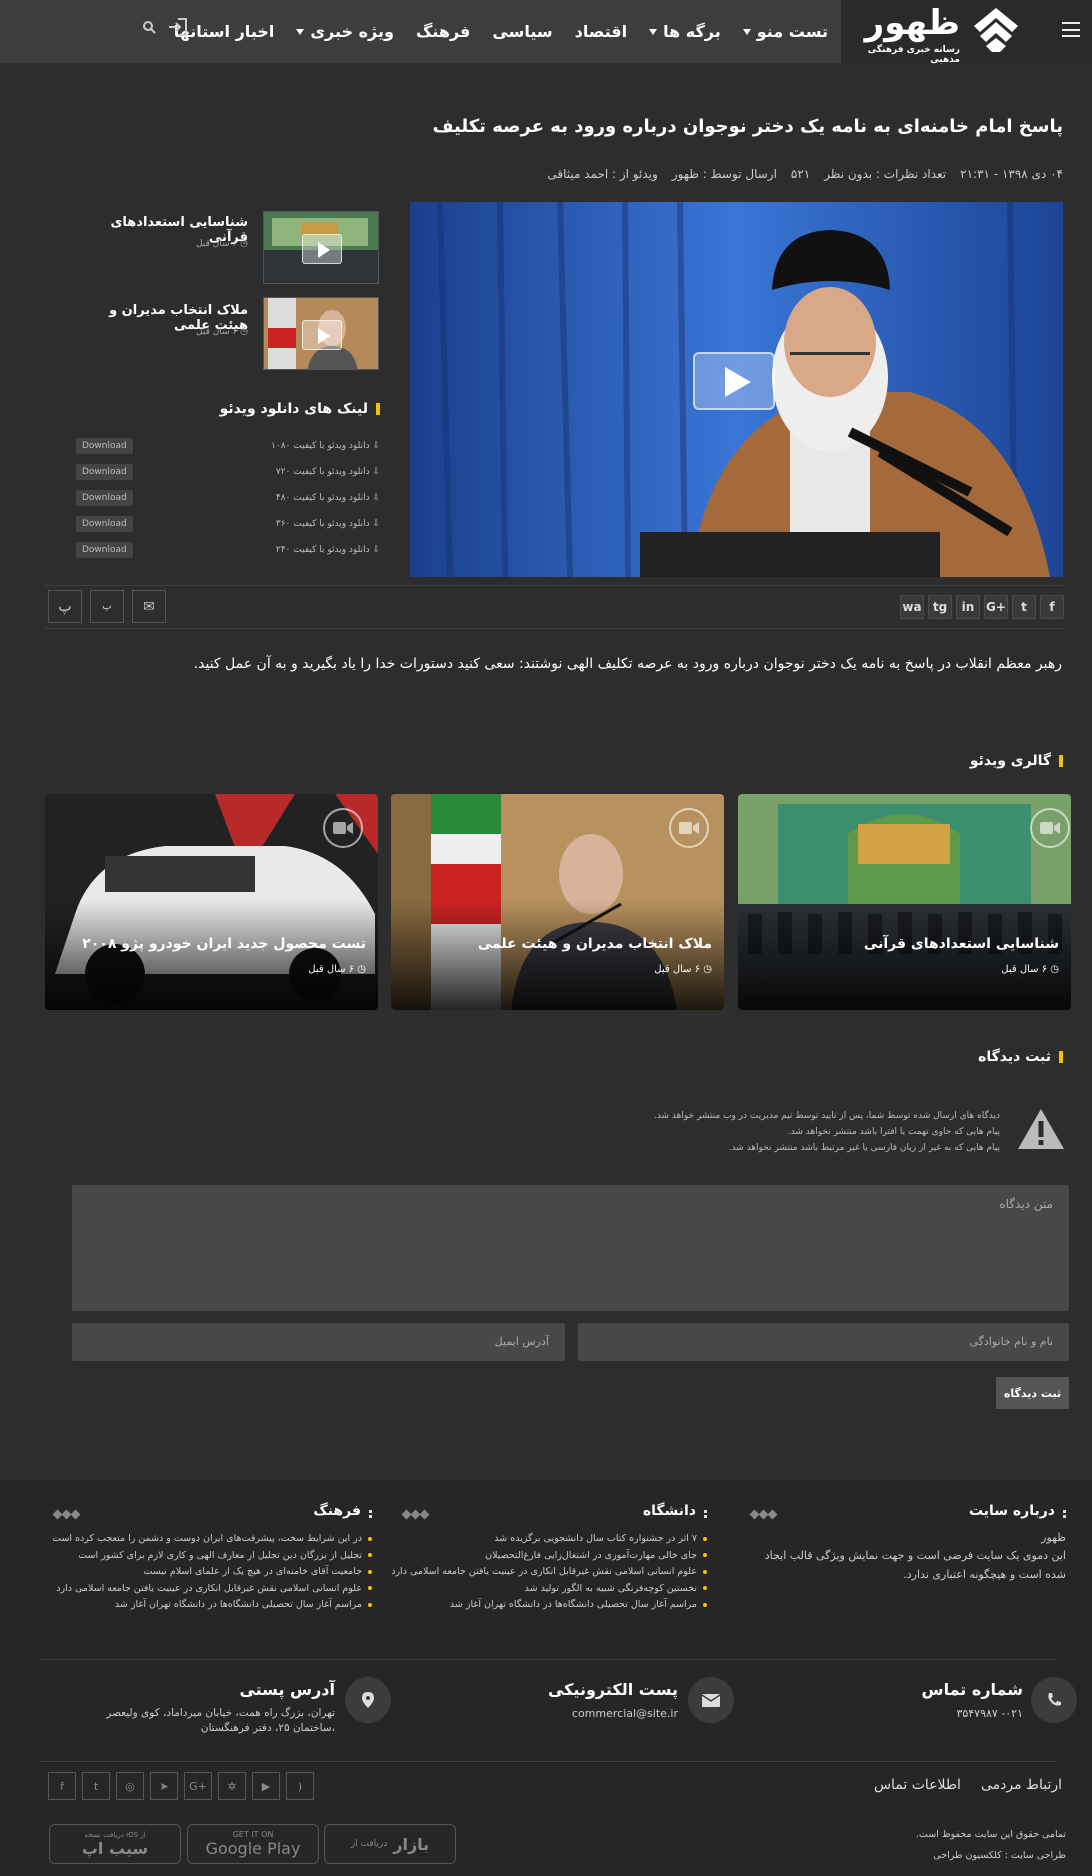 The width and height of the screenshot is (1092, 1876). I want to click on video-player, so click(736, 389).